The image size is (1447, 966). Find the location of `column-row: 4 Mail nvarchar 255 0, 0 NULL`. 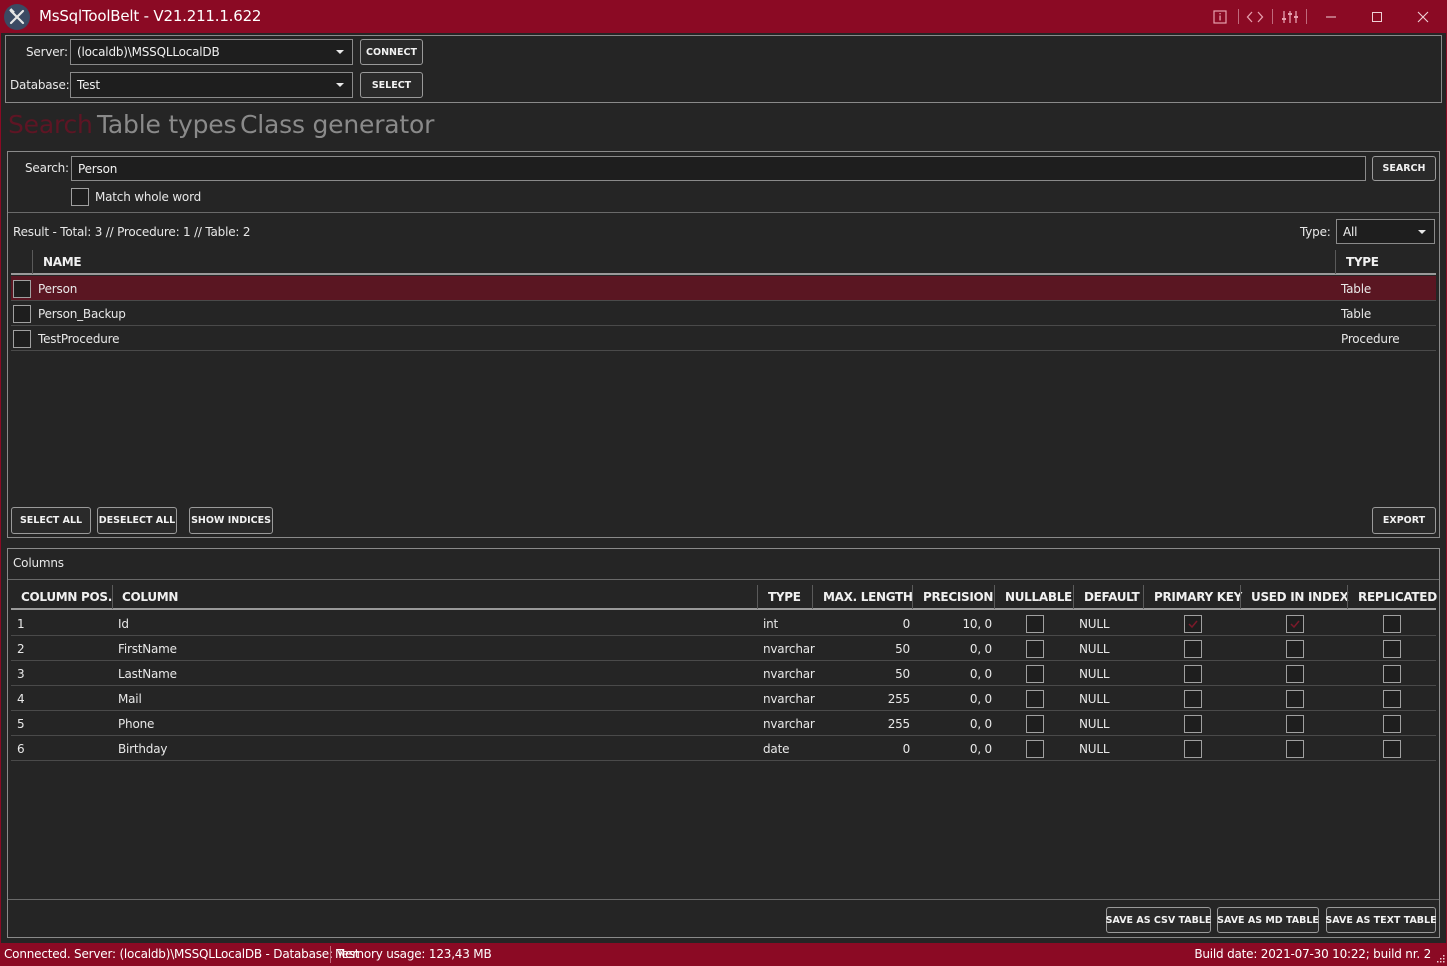

column-row: 4 Mail nvarchar 255 0, 0 NULL is located at coordinates (723, 698).